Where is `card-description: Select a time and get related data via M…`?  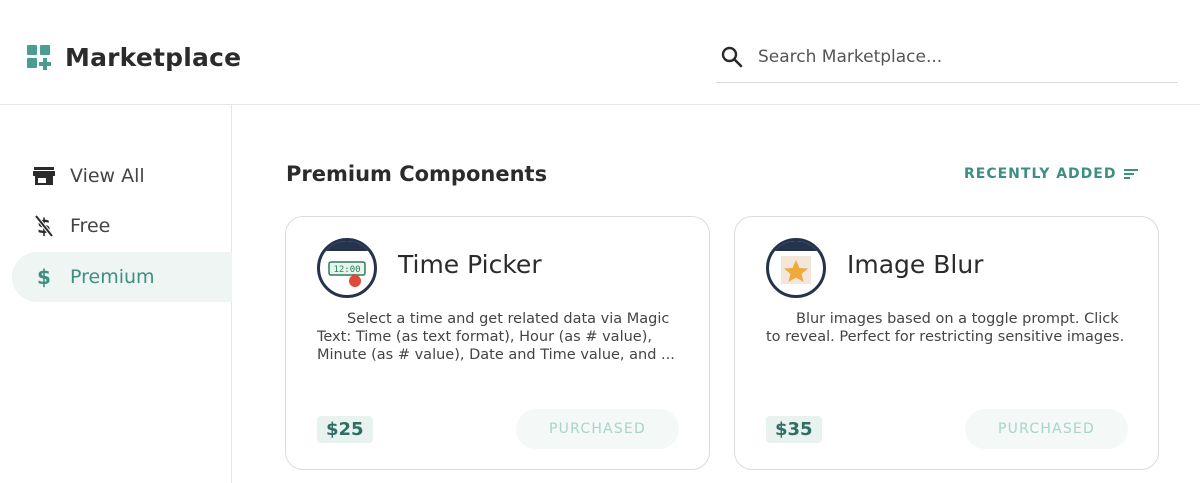
card-description: Select a time and get related data via M… is located at coordinates (496, 337).